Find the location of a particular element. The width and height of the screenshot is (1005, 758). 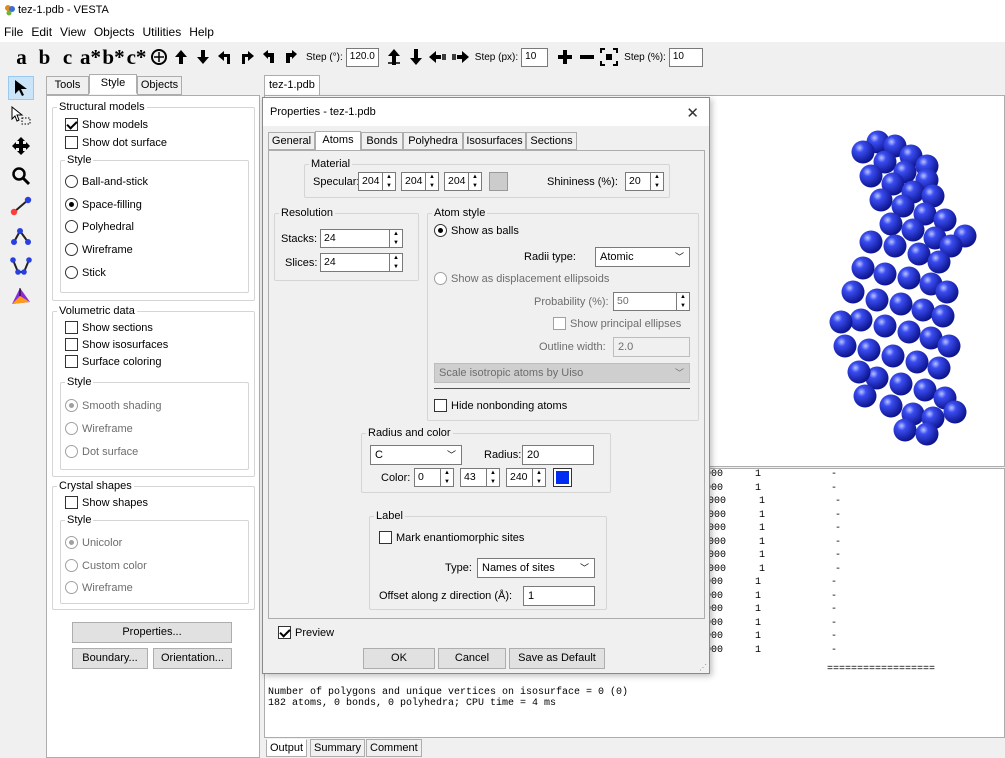

magnify-tool is located at coordinates (21, 176).